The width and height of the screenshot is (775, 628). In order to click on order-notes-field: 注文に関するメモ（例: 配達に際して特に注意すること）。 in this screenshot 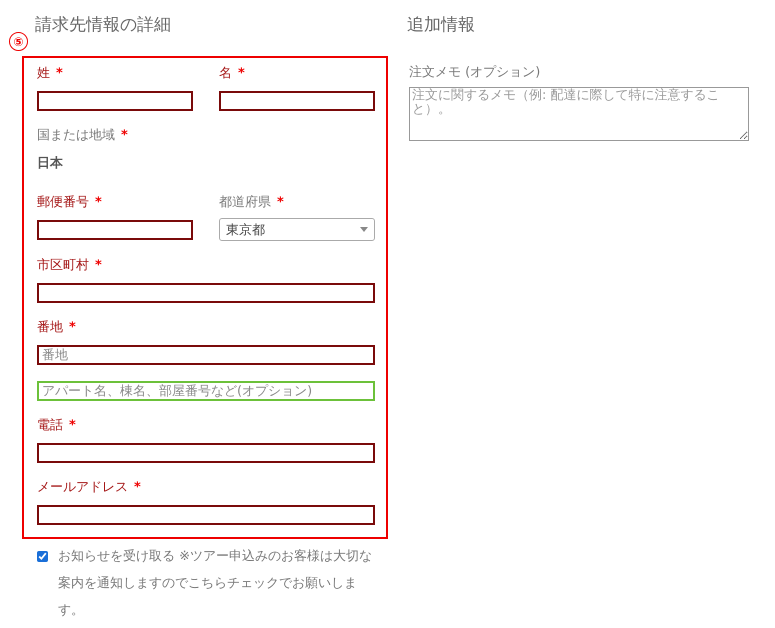, I will do `click(579, 114)`.